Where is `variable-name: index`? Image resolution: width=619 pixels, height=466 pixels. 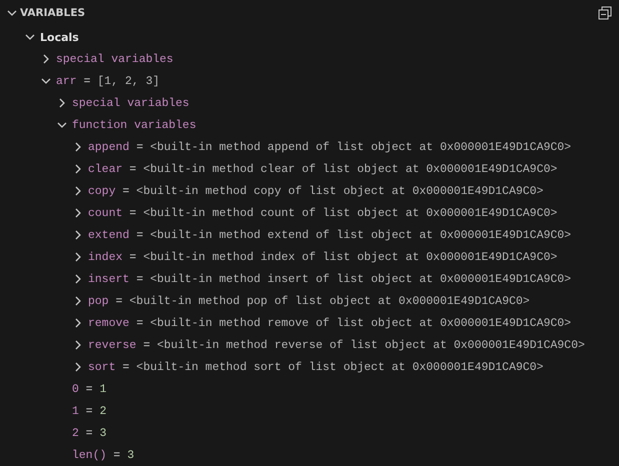
variable-name: index is located at coordinates (105, 257).